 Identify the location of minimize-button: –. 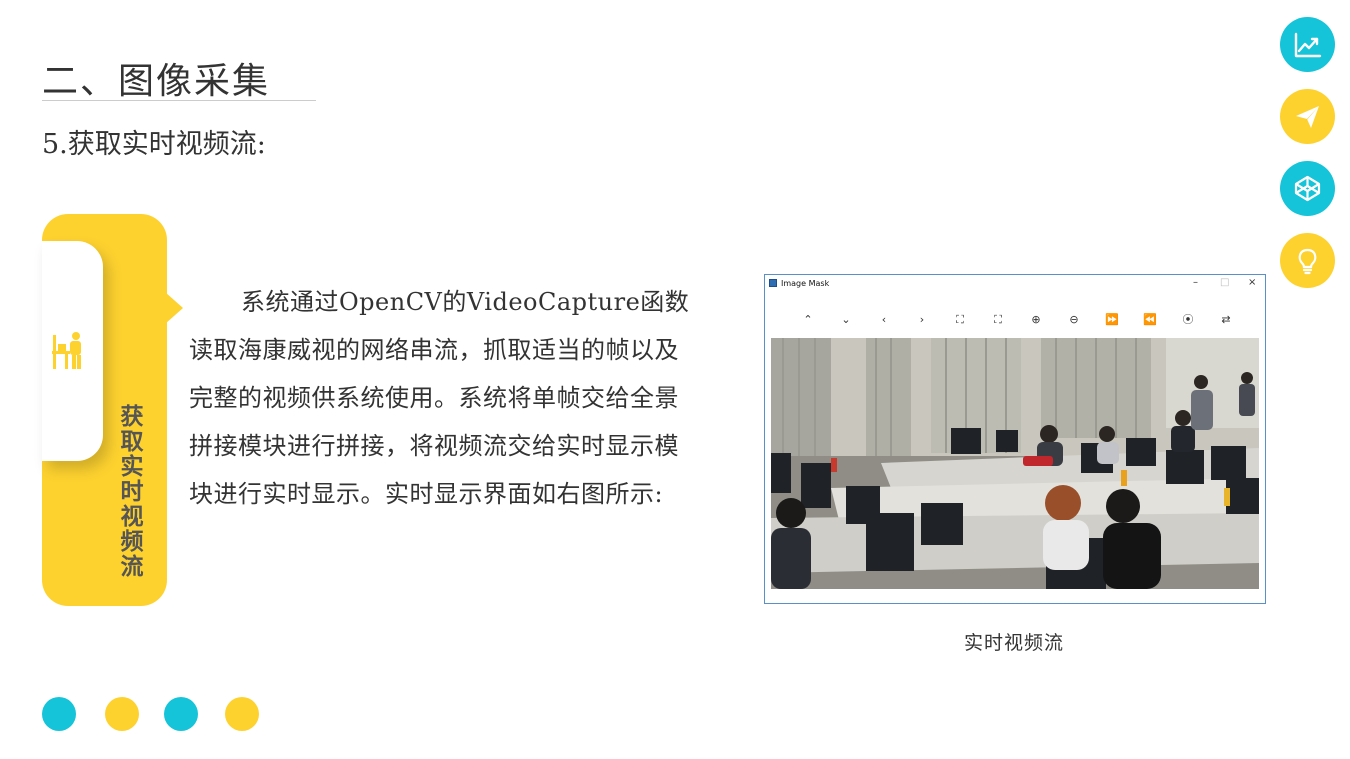
(1195, 282).